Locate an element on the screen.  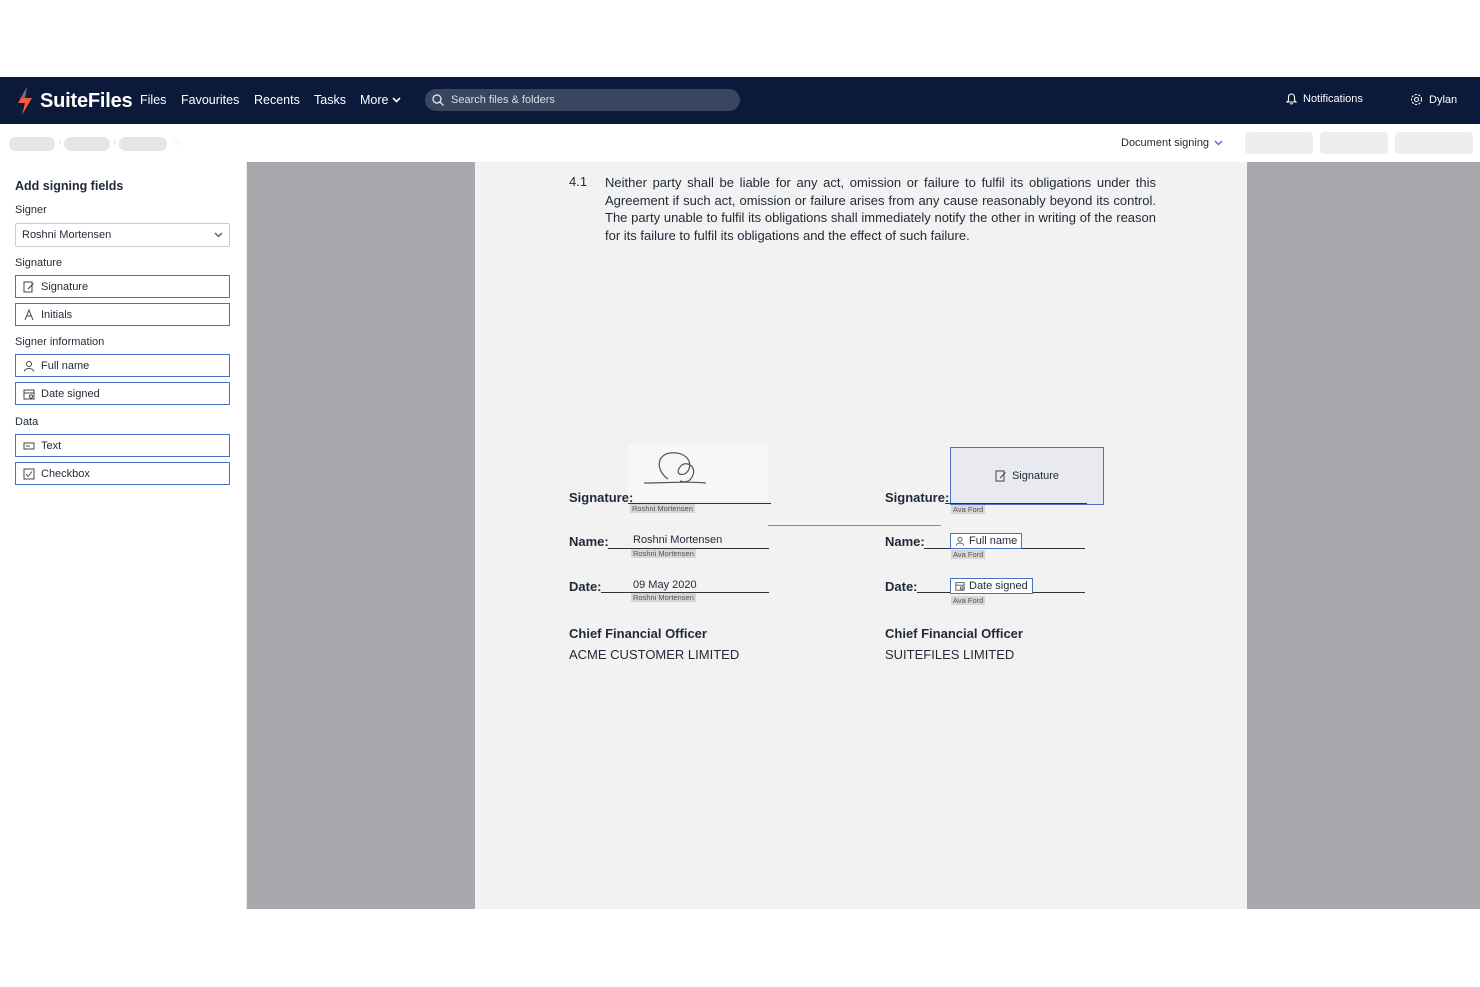
signature-section-label: Signature is located at coordinates (39, 263).